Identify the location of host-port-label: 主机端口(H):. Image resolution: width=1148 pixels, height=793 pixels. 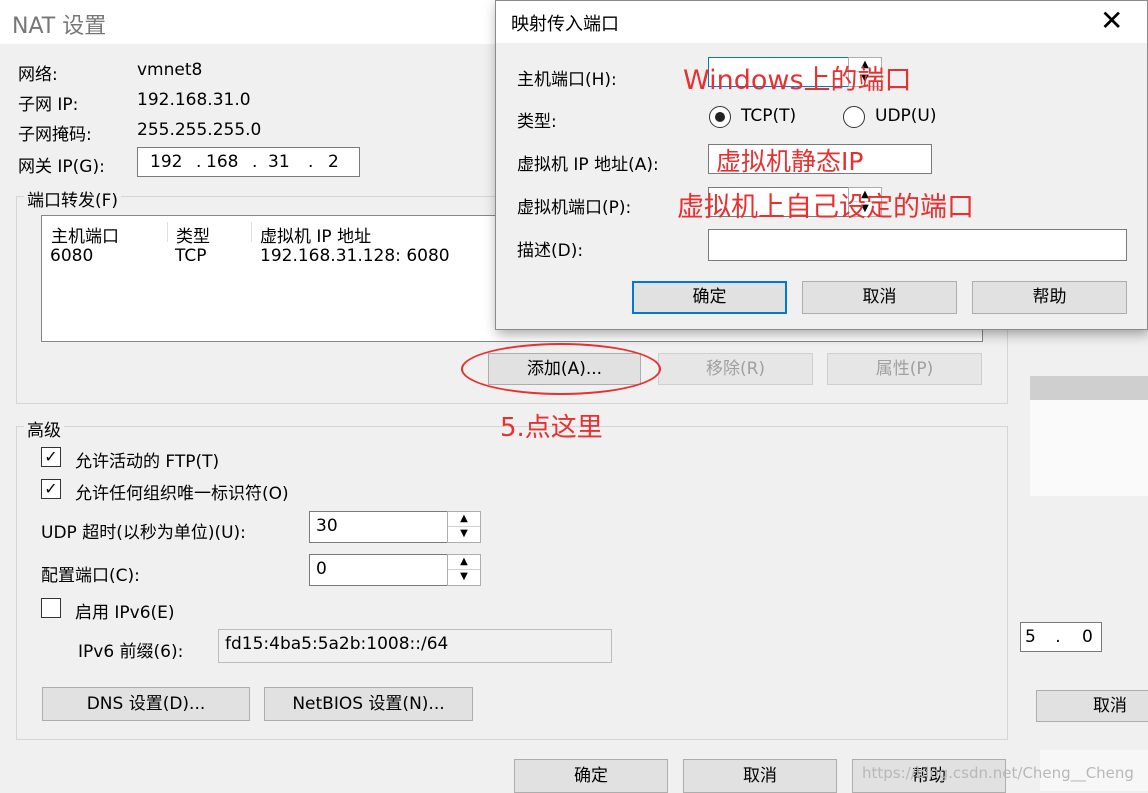
(567, 80).